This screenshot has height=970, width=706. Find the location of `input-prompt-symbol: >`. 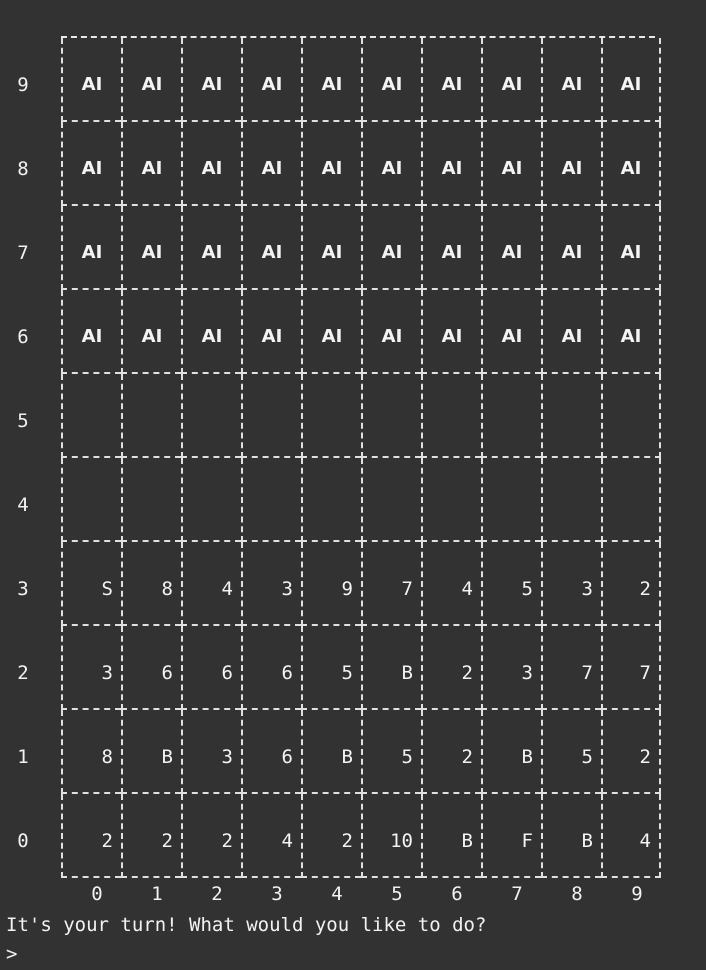

input-prompt-symbol: > is located at coordinates (12, 954).